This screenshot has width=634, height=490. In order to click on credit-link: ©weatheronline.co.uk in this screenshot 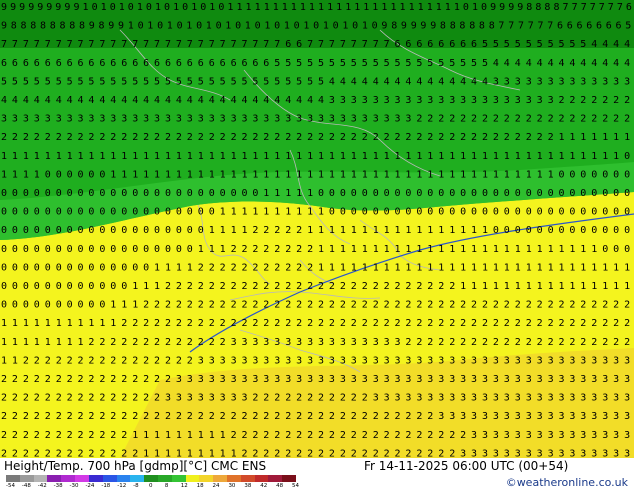, I will do `click(567, 482)`.